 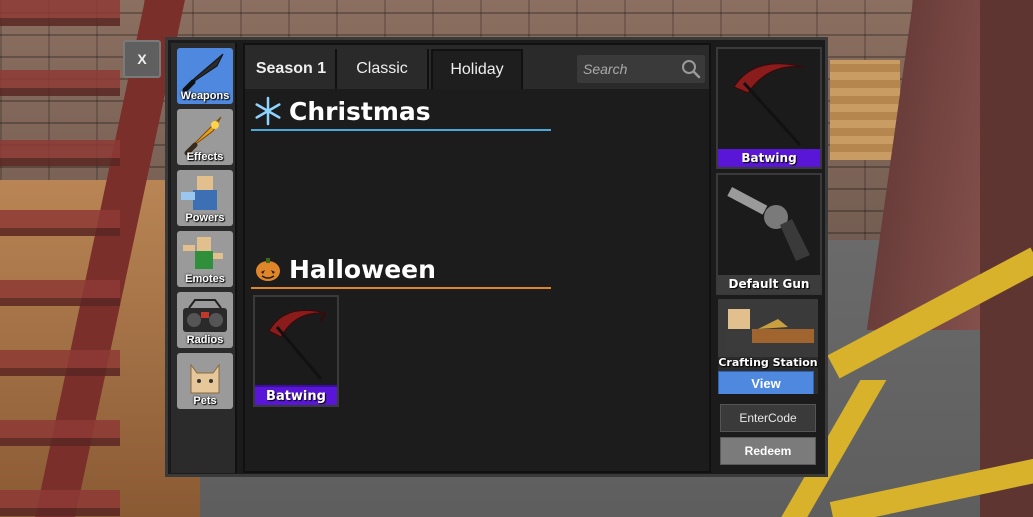 What do you see at coordinates (205, 315) in the screenshot?
I see `radio-icon` at bounding box center [205, 315].